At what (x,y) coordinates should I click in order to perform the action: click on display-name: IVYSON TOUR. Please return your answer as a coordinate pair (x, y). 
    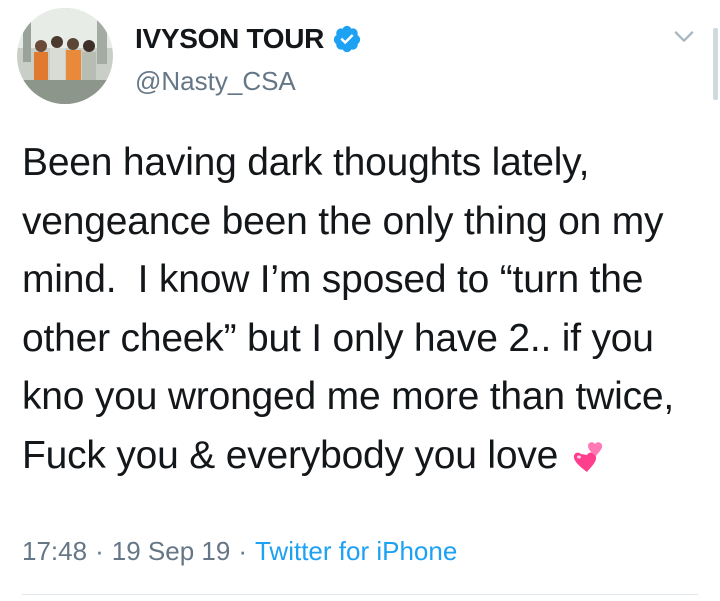
    Looking at the image, I should click on (229, 39).